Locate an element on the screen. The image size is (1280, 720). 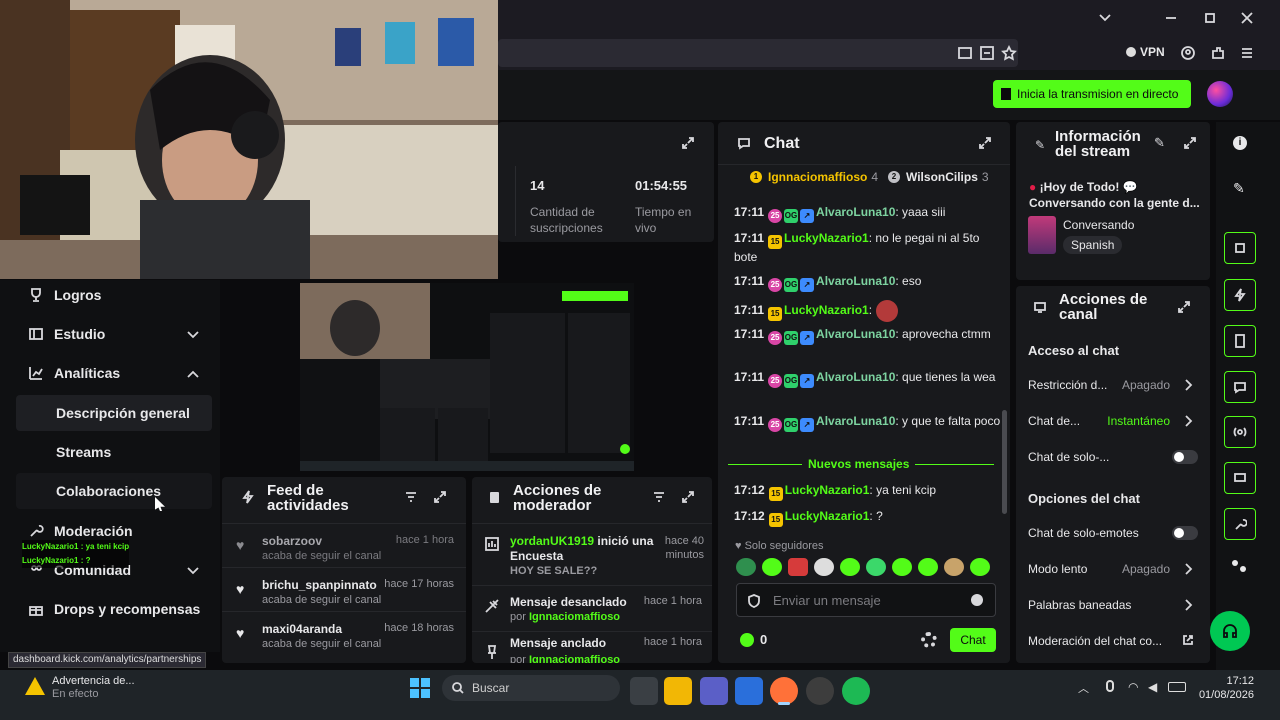
rail-button-broadcast is located at coordinates (1240, 432).